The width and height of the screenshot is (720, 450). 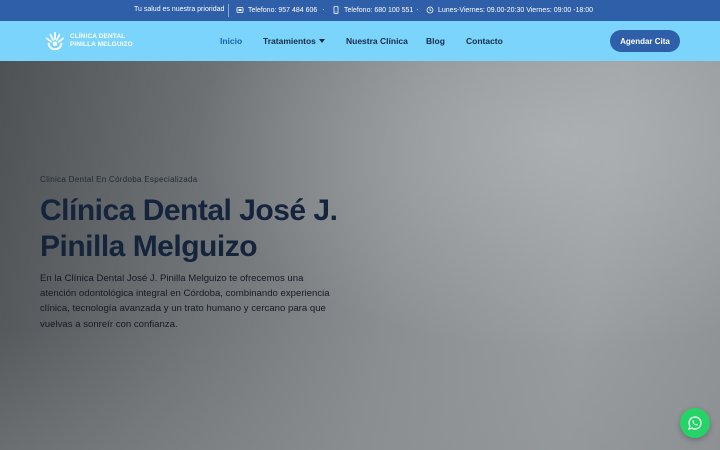 What do you see at coordinates (645, 41) in the screenshot?
I see `book-appointment-button: Agendar Cita` at bounding box center [645, 41].